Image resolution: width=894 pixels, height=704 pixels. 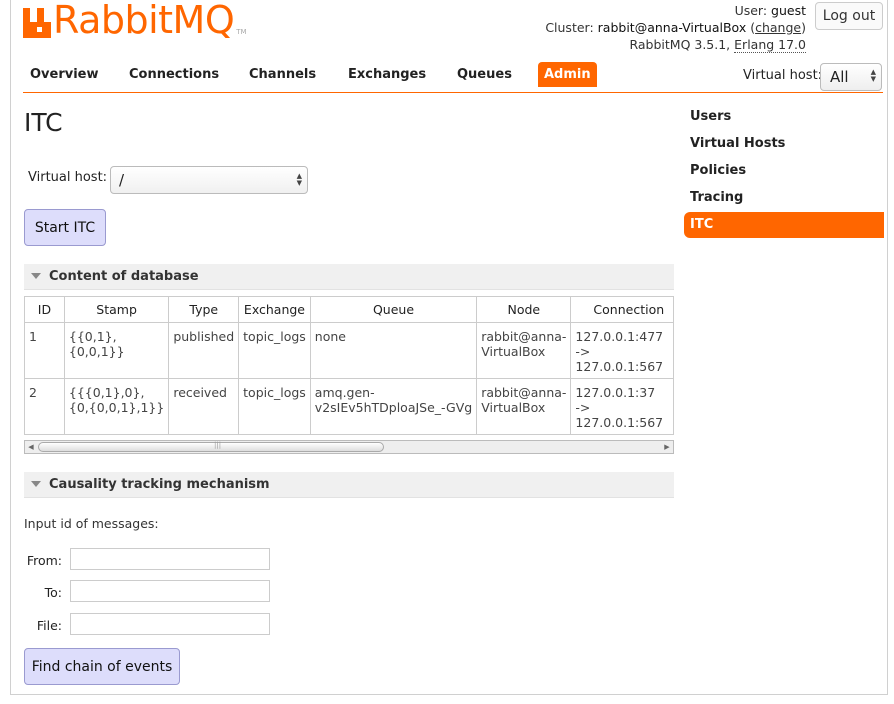 I want to click on scrollbar-thumb: |||, so click(x=211, y=446).